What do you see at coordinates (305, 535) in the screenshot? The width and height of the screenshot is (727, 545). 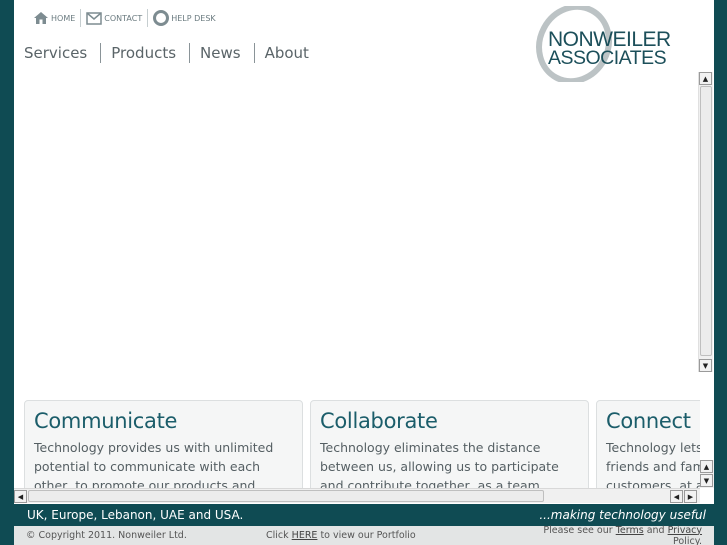 I see `portfolio-link: HERE` at bounding box center [305, 535].